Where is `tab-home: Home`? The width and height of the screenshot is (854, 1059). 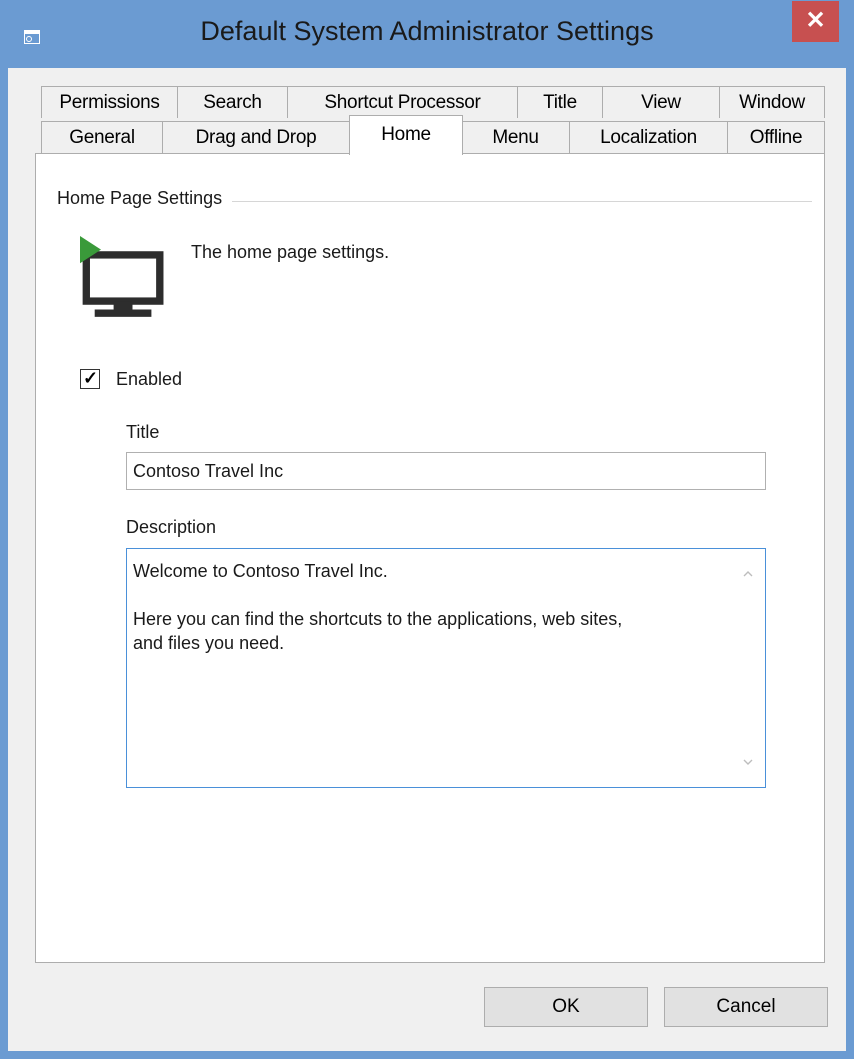
tab-home: Home is located at coordinates (406, 135).